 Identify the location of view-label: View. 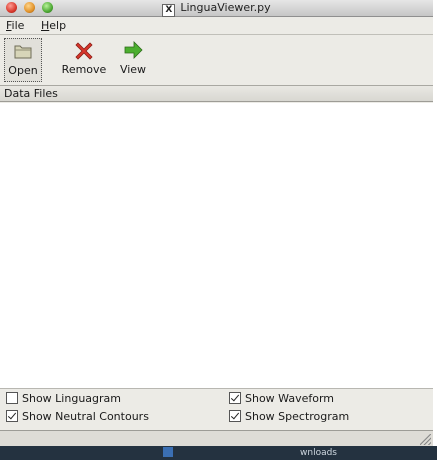
(133, 69).